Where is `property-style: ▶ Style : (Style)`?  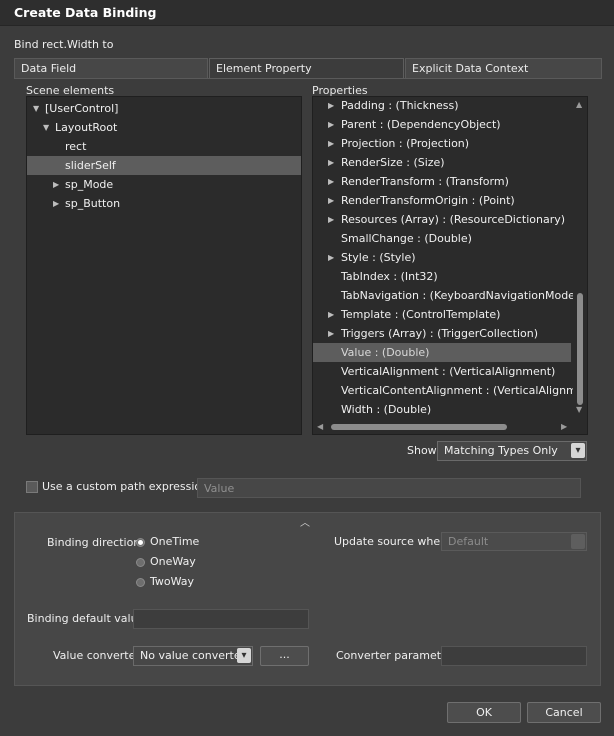
property-style: ▶ Style : (Style) is located at coordinates (450, 257).